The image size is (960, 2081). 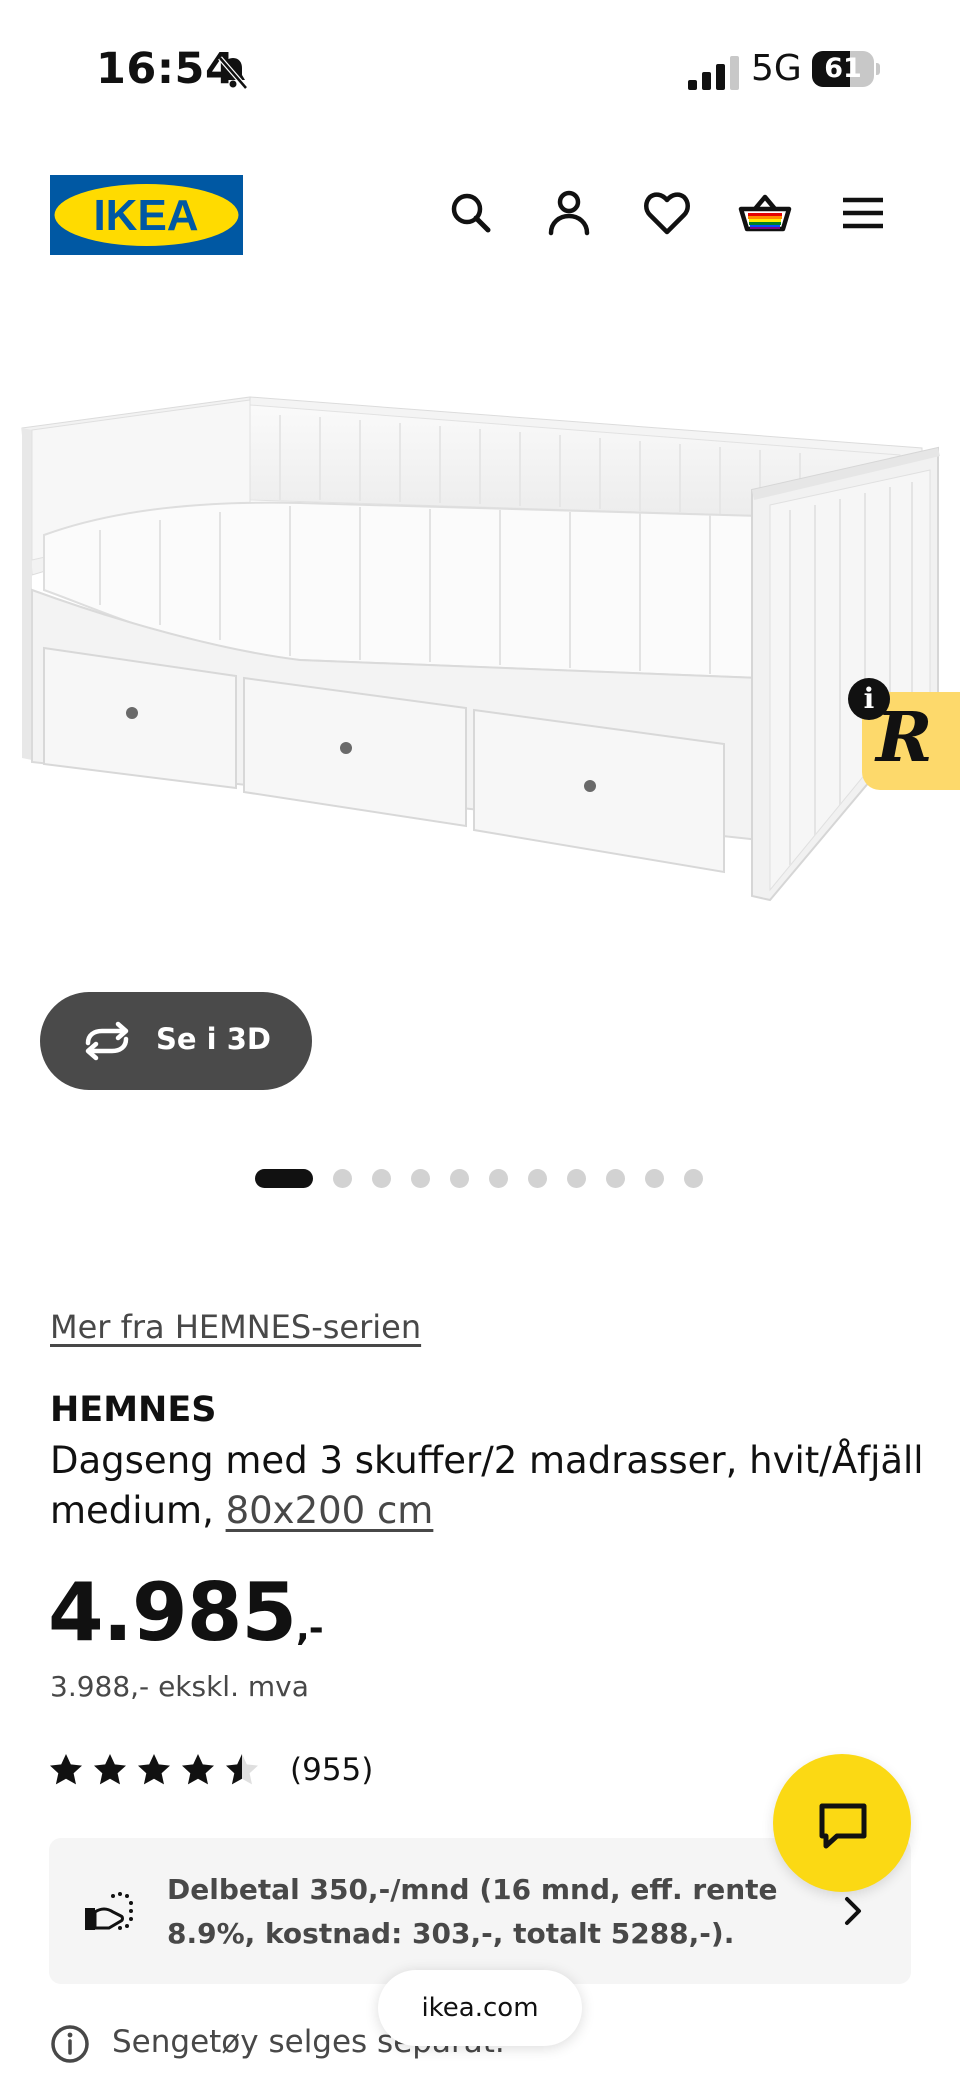 I want to click on battery-indicator: 61, so click(x=846, y=70).